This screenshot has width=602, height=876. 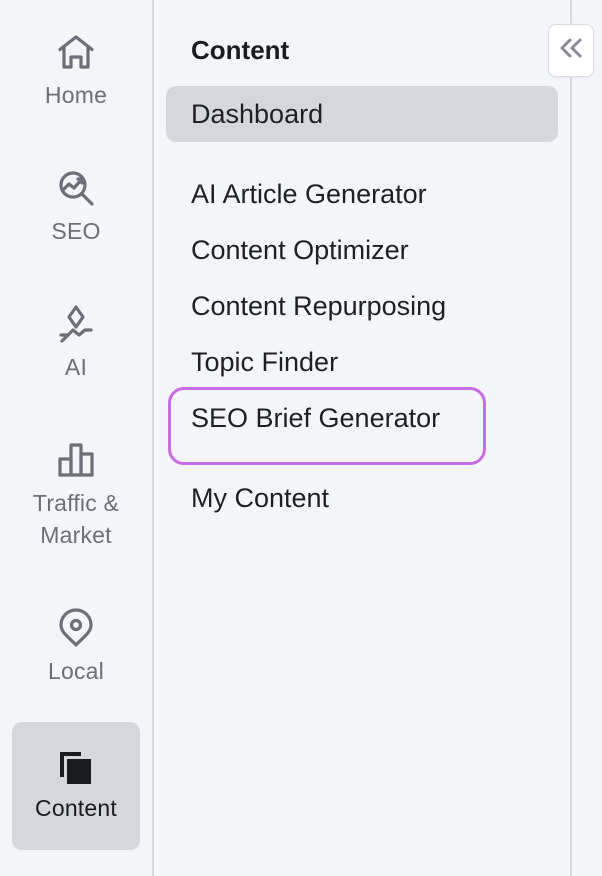 What do you see at coordinates (362, 114) in the screenshot?
I see `menu-item-dashboard: Dashboard` at bounding box center [362, 114].